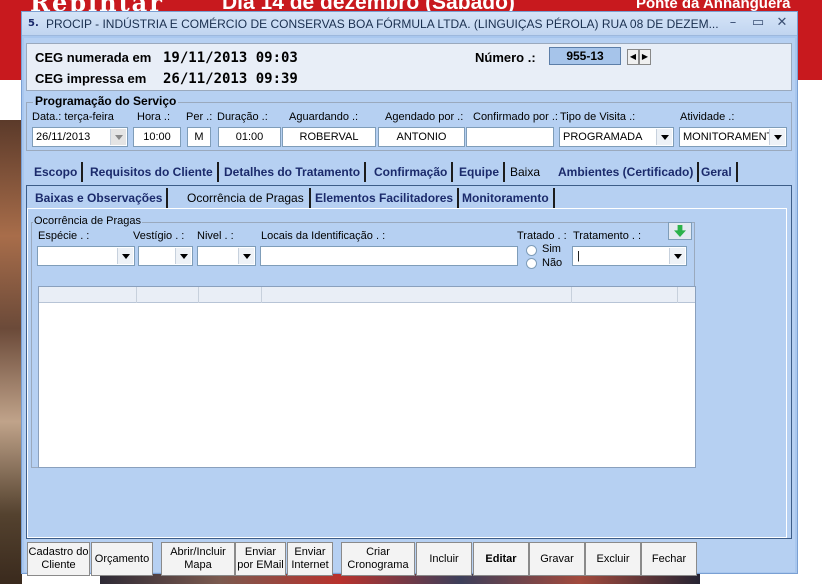 The image size is (822, 584). Describe the element at coordinates (106, 101) in the screenshot. I see `programacao-title: Programação do Serviço` at that location.